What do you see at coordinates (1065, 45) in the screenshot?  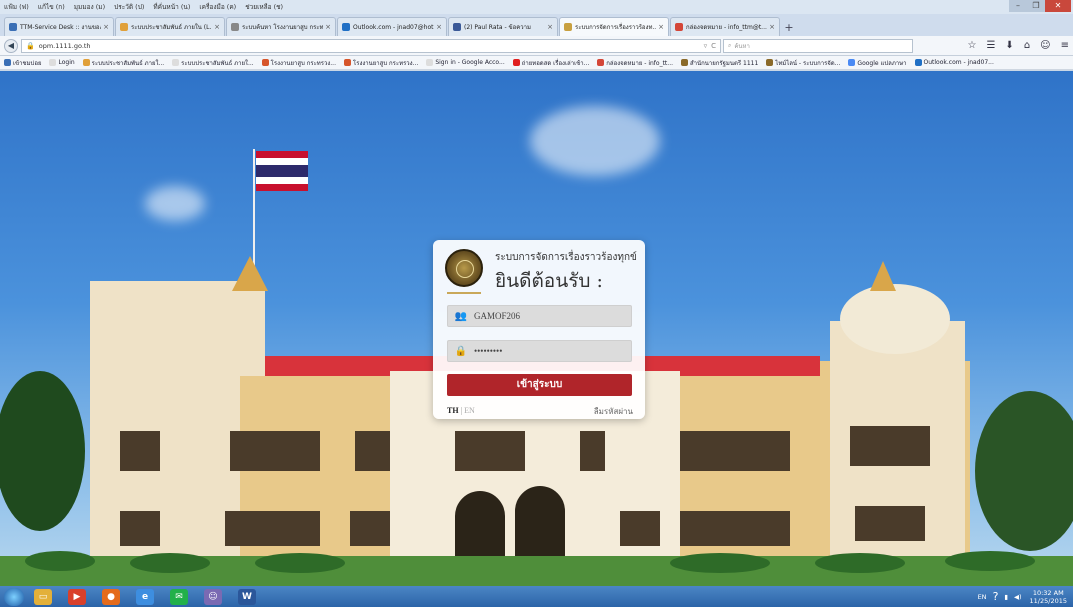 I see `hamburger-menu-icon: ≡` at bounding box center [1065, 45].